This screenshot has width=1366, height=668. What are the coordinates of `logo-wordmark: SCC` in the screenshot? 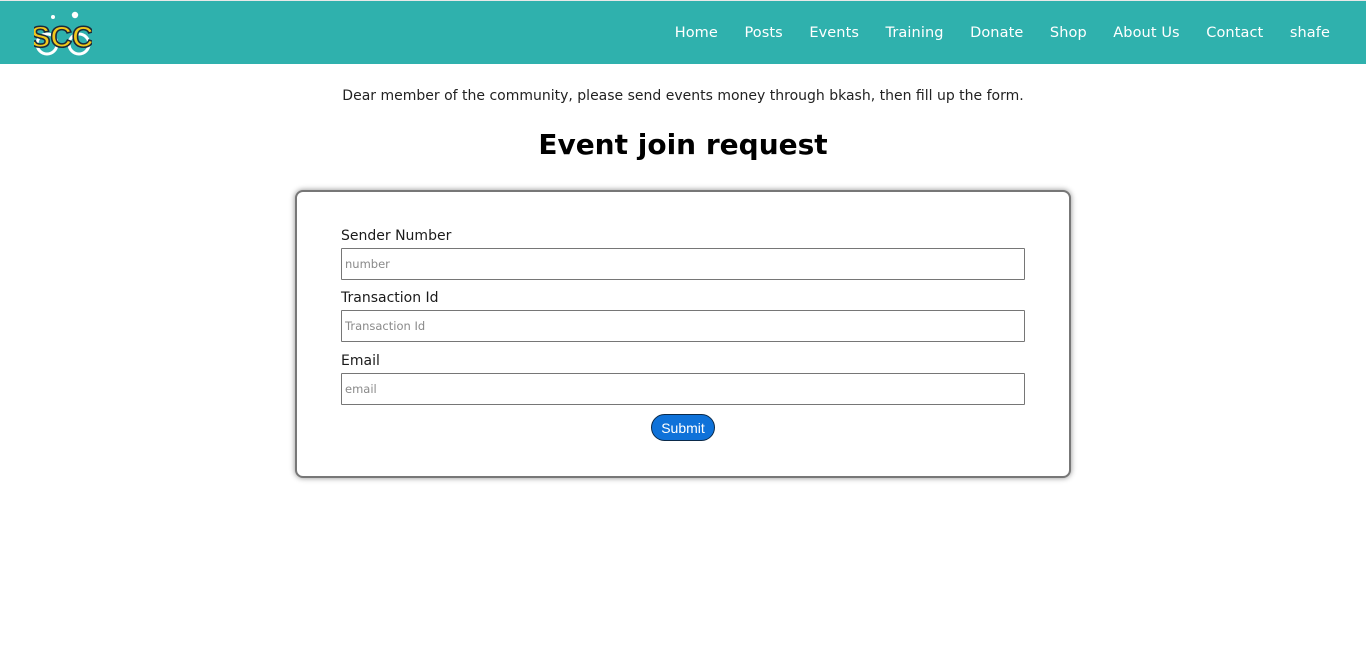 It's located at (63, 37).